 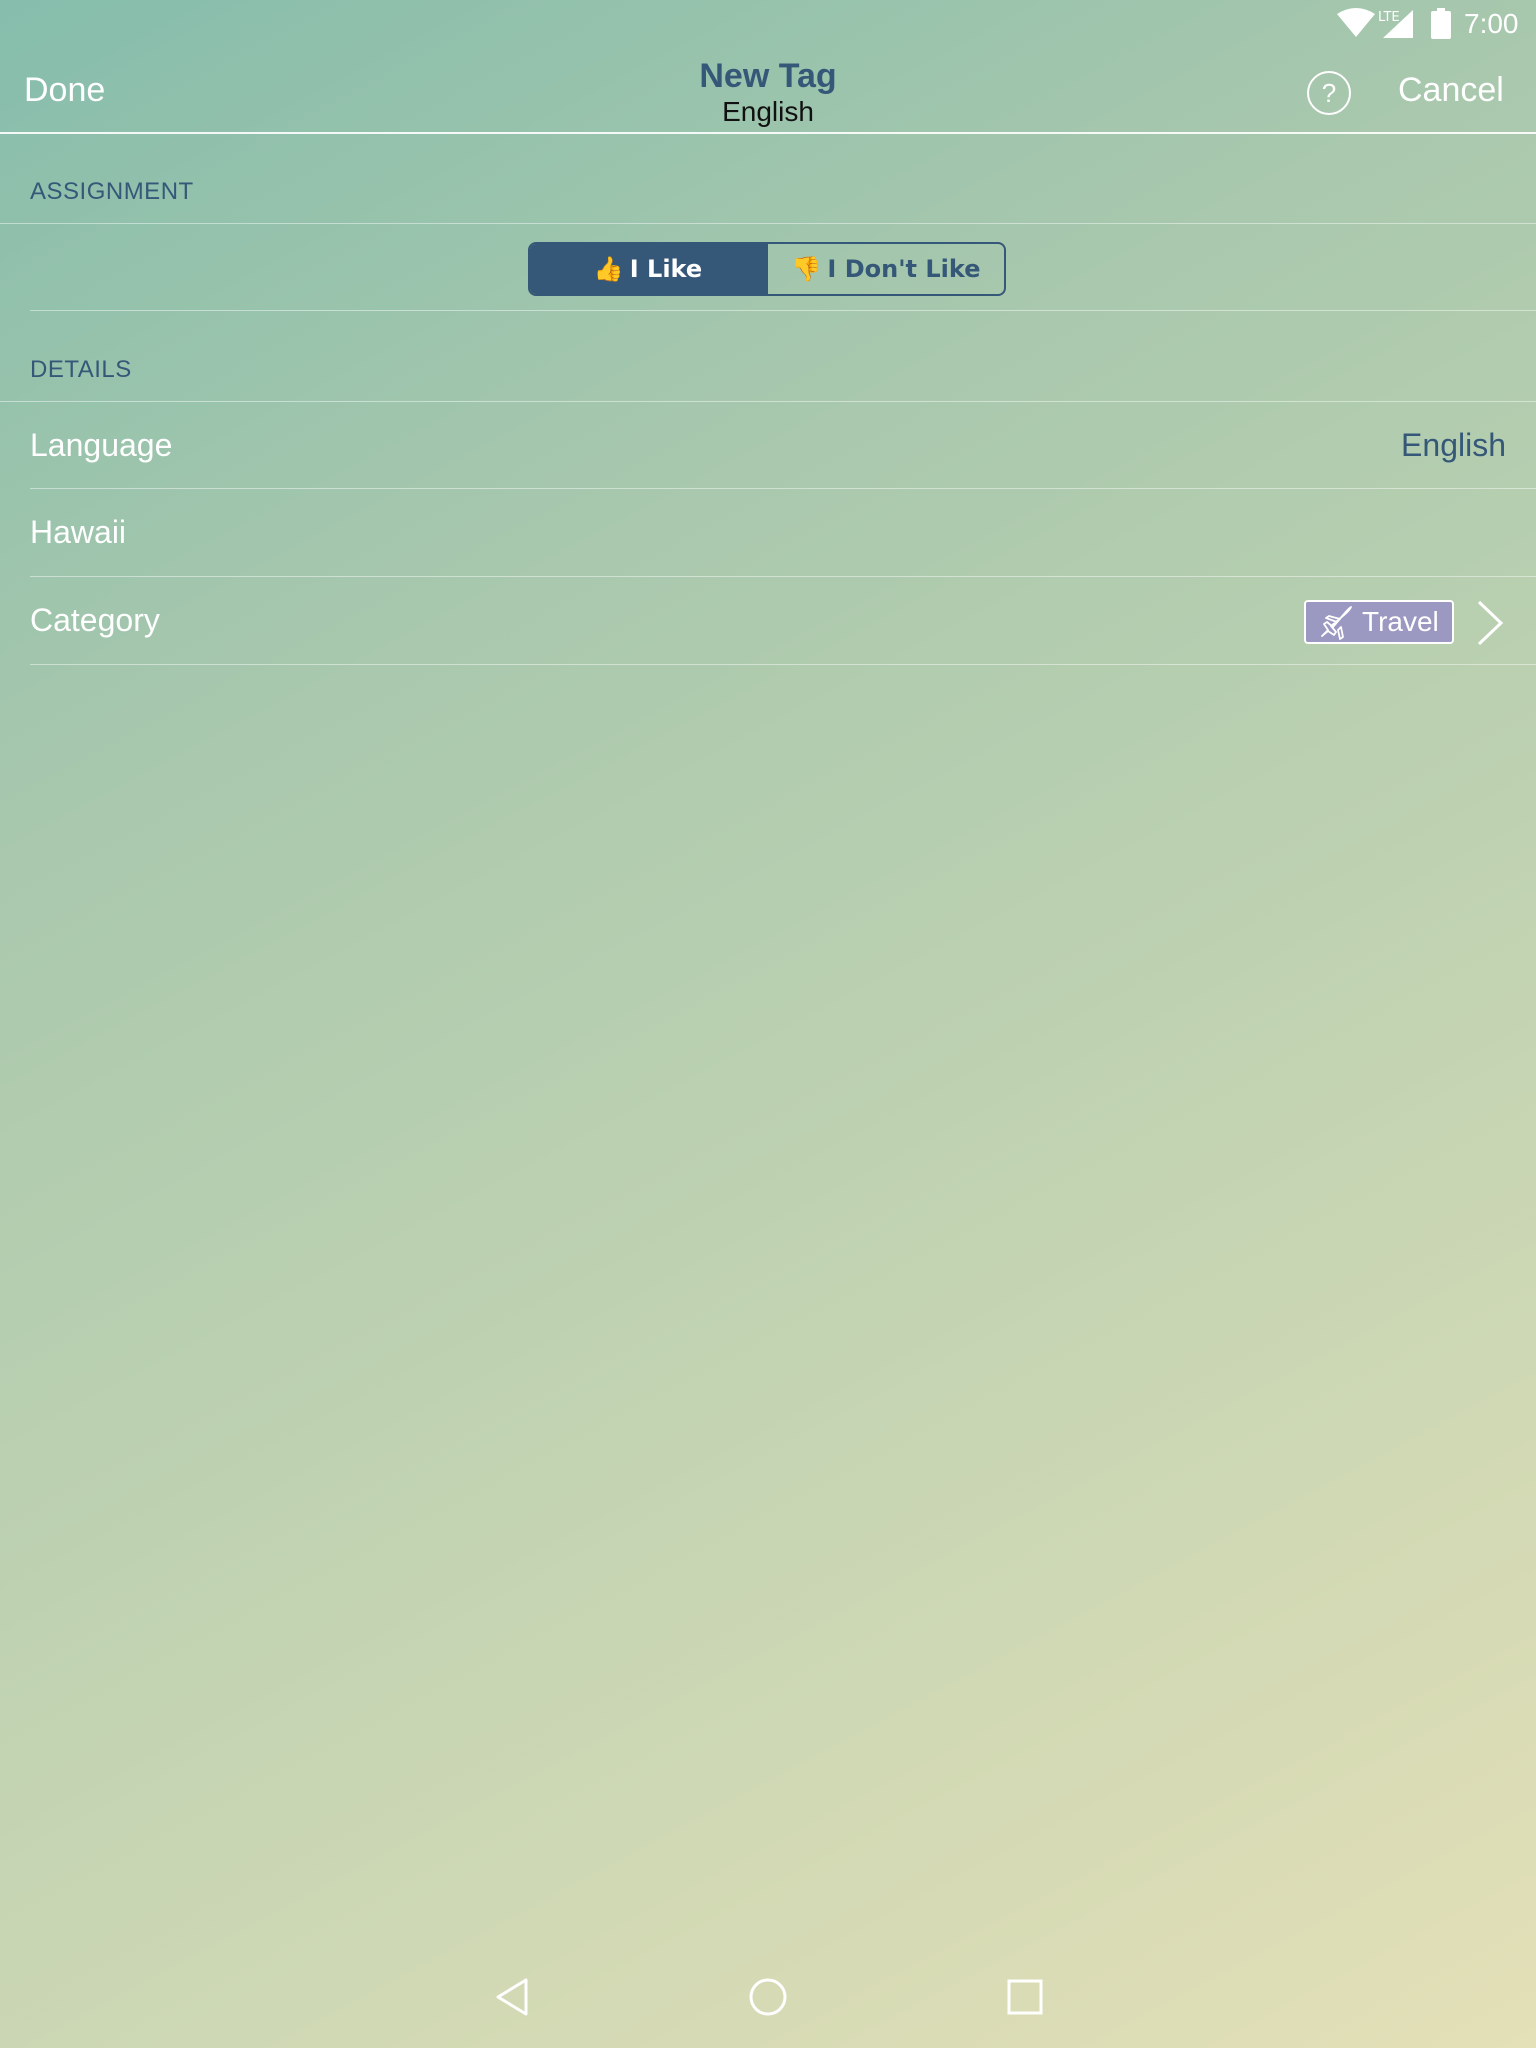 What do you see at coordinates (1441, 23) in the screenshot?
I see `battery-icon` at bounding box center [1441, 23].